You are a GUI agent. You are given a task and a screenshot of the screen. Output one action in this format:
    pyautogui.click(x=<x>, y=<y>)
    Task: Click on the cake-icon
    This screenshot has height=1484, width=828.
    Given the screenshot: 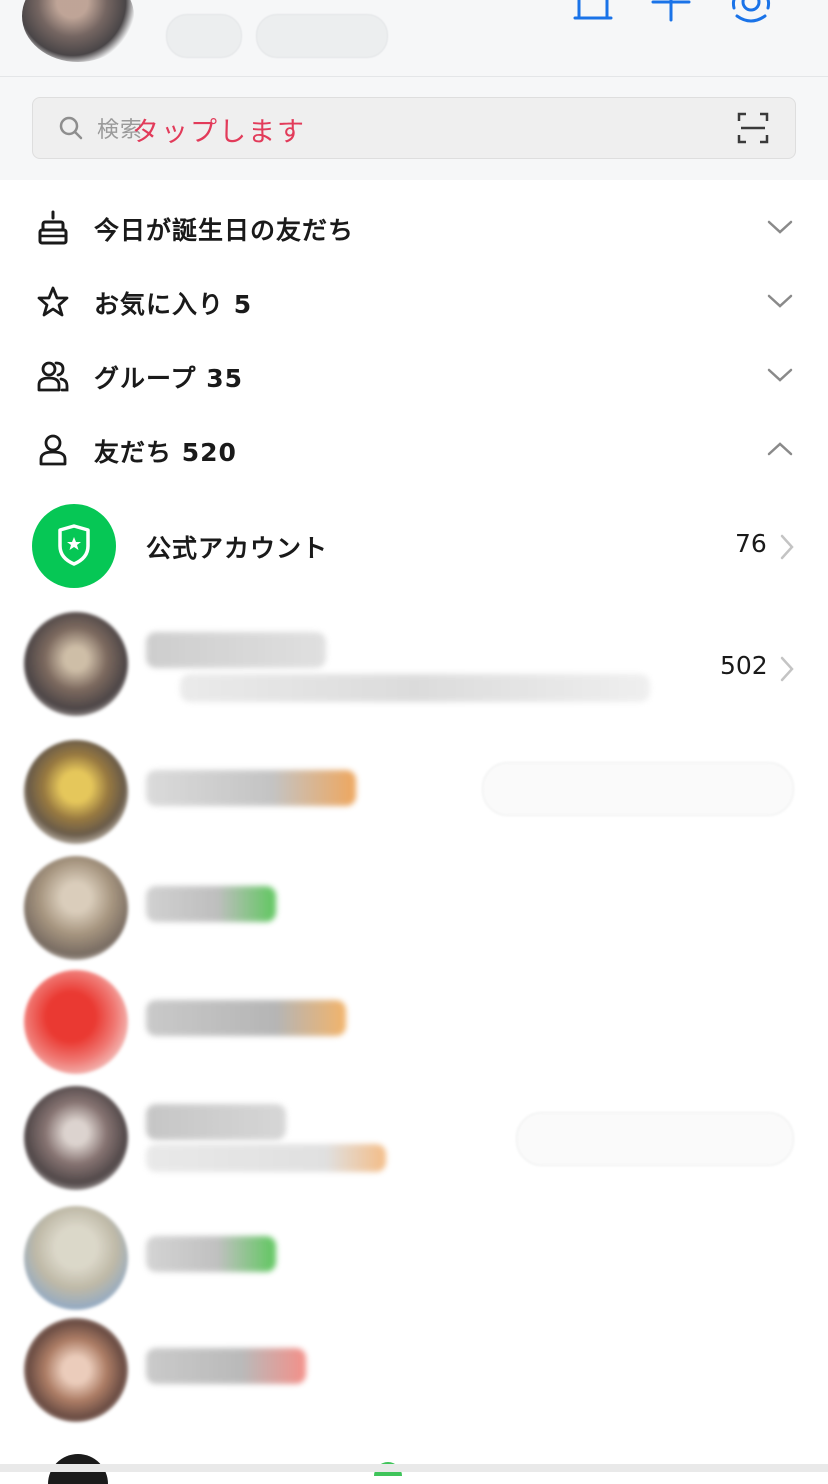 What is the action you would take?
    pyautogui.click(x=53, y=227)
    